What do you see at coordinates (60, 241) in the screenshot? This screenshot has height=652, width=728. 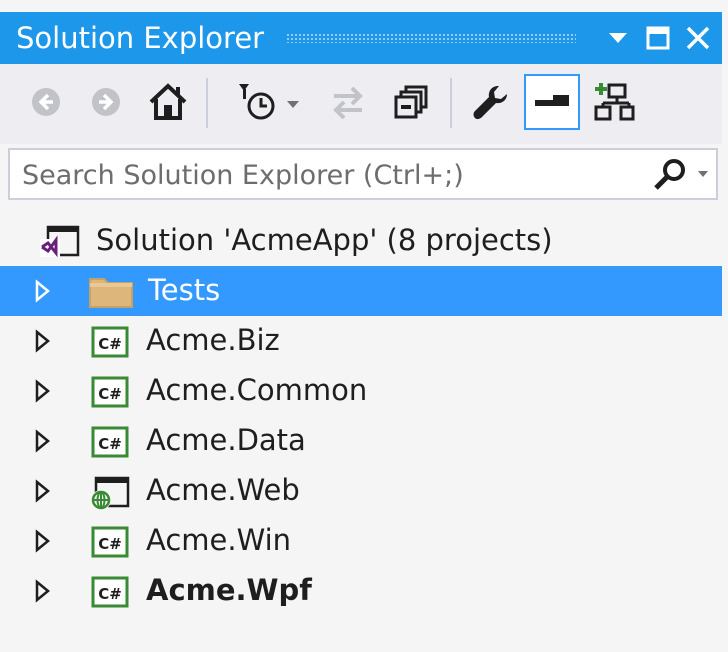 I see `solution-icon` at bounding box center [60, 241].